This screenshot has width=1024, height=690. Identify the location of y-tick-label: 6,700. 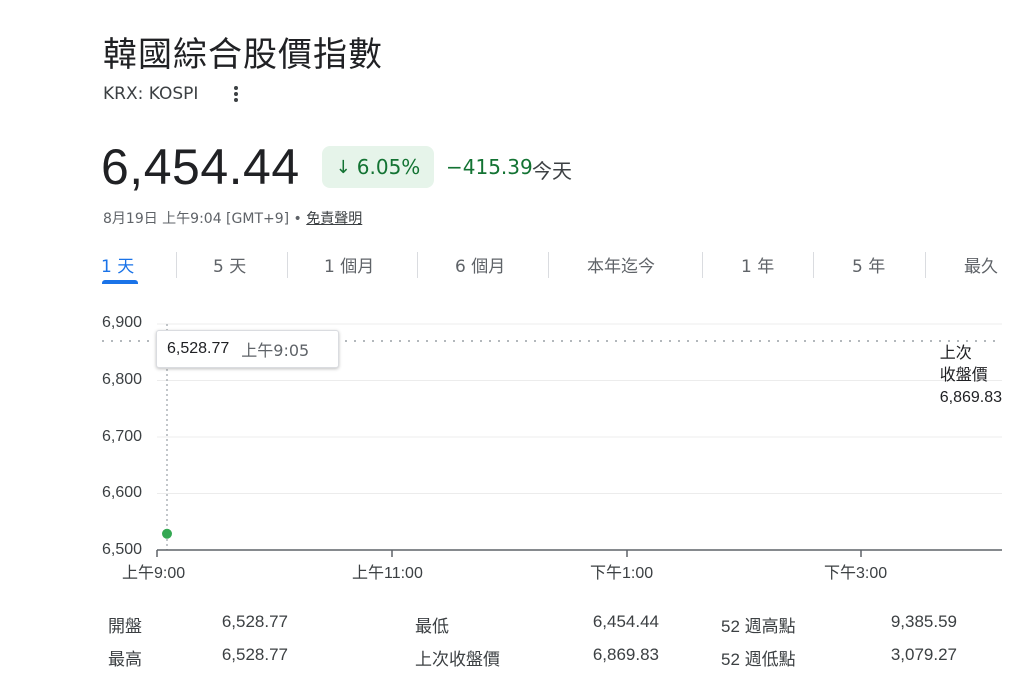
(122, 436).